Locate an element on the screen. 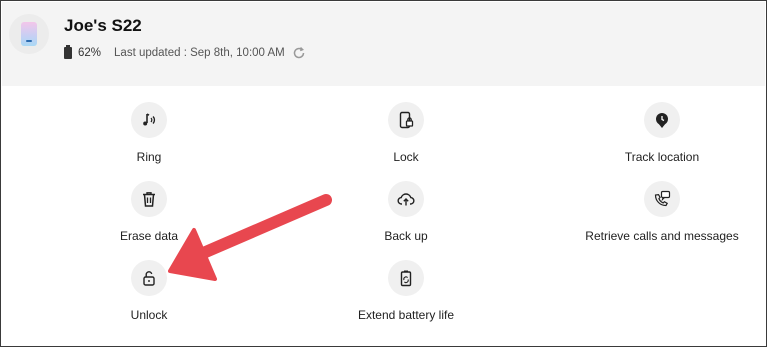  track-location-label: Track location is located at coordinates (662, 157).